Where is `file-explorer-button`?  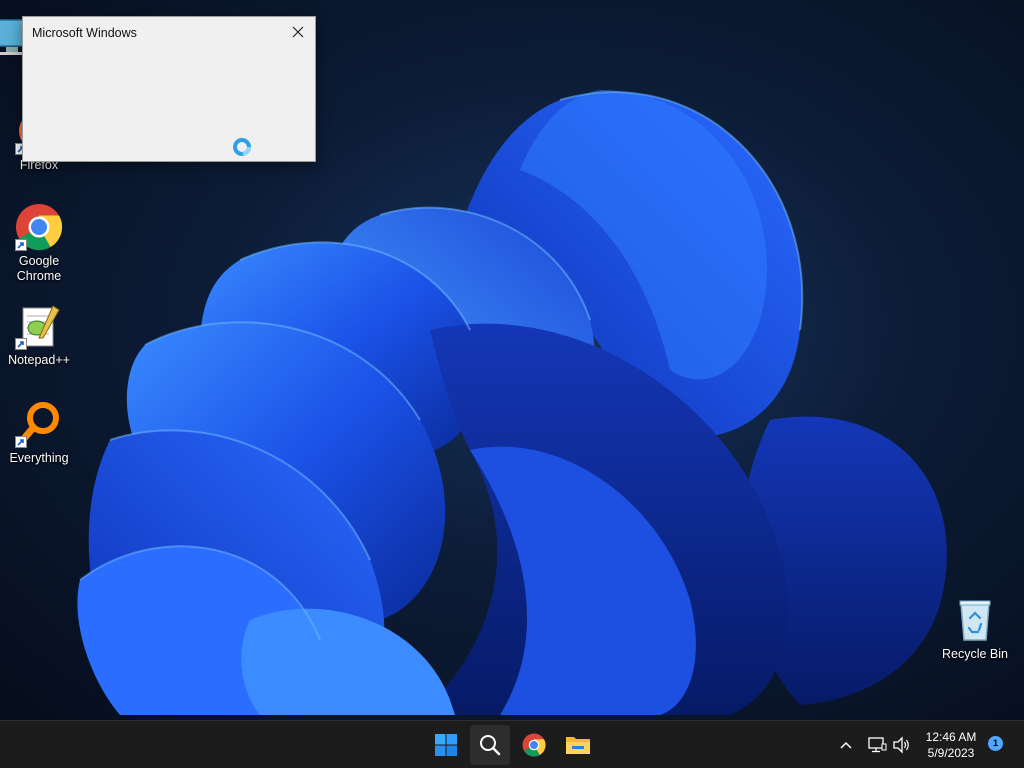
file-explorer-button is located at coordinates (578, 745).